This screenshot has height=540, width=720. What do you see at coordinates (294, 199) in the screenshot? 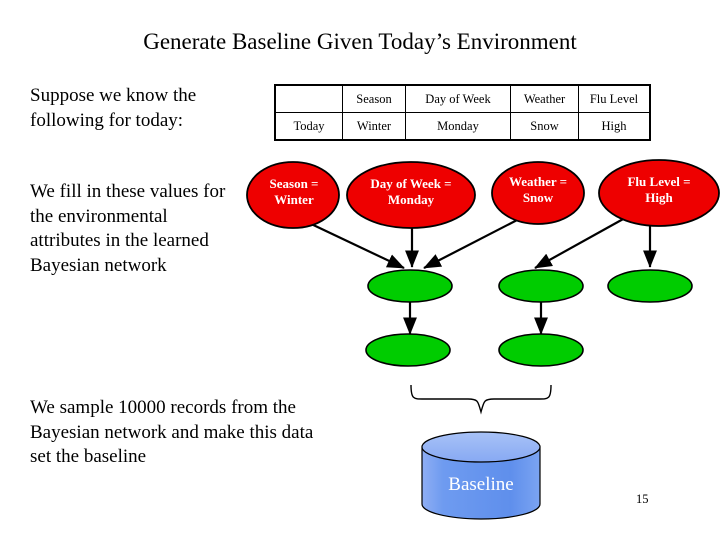
I see `evidence-node-season-line2: Winter` at bounding box center [294, 199].